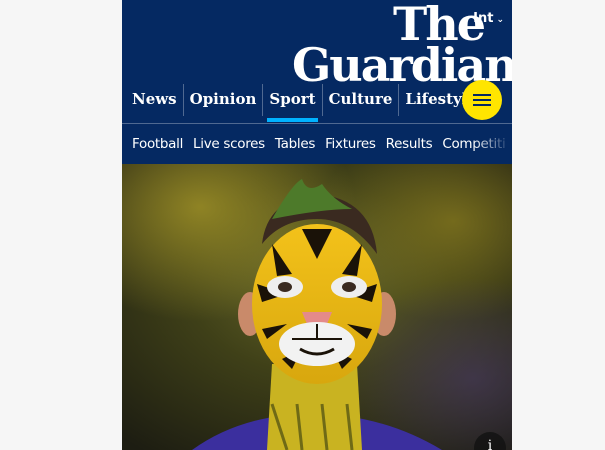 The image size is (605, 450). I want to click on subnav-results: Results, so click(409, 144).